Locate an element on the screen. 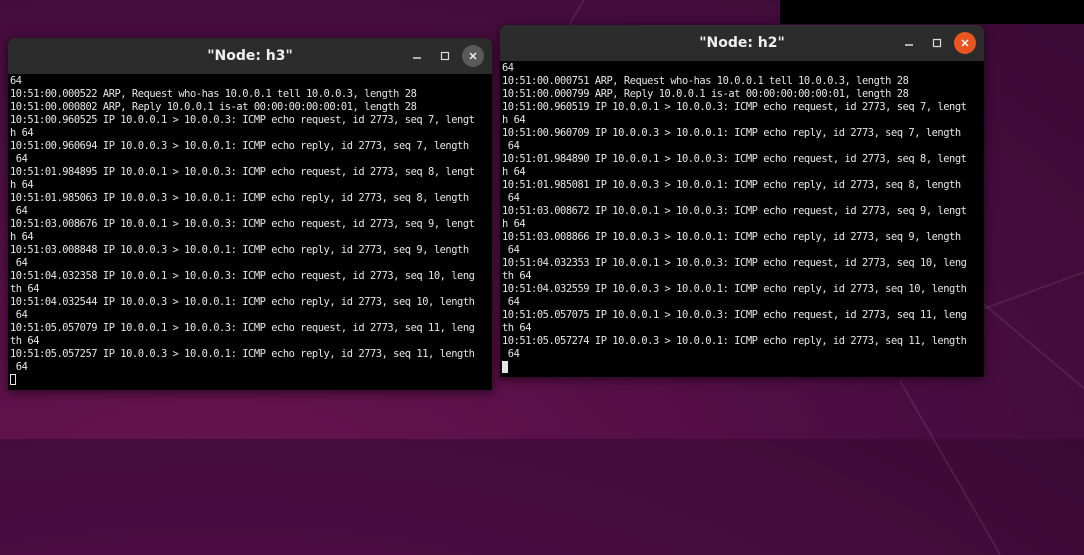 This screenshot has height=555, width=1084. window-title-h3: "Node: h3" is located at coordinates (250, 56).